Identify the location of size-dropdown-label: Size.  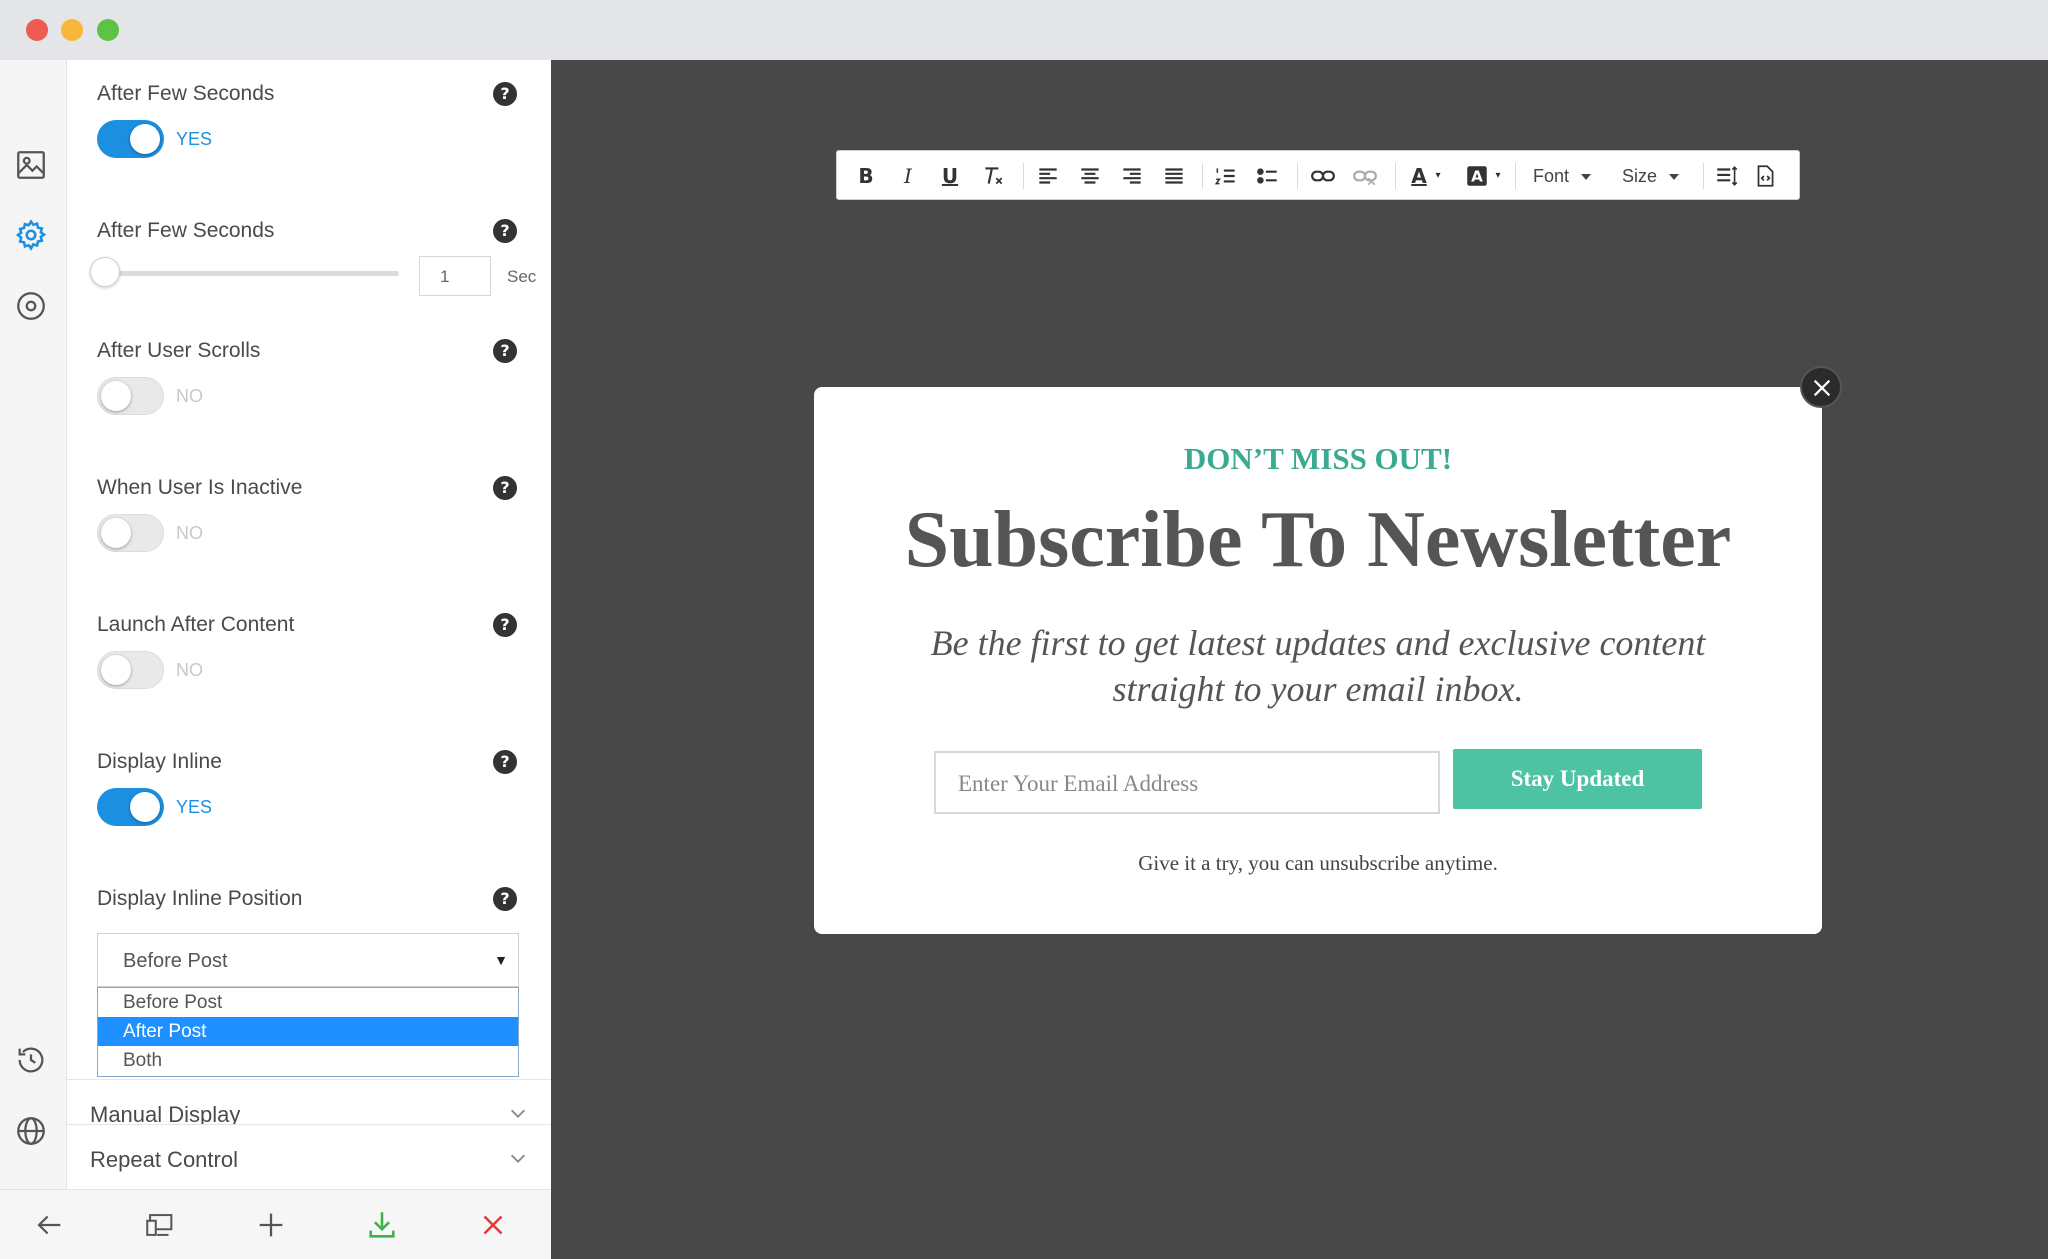
(1640, 176).